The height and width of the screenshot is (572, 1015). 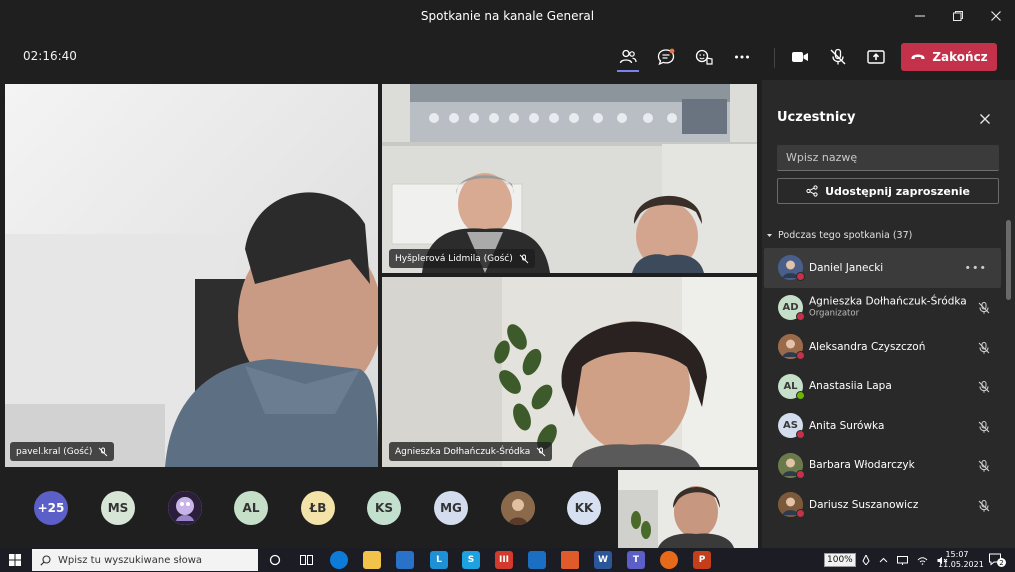 I want to click on mail-icon, so click(x=537, y=560).